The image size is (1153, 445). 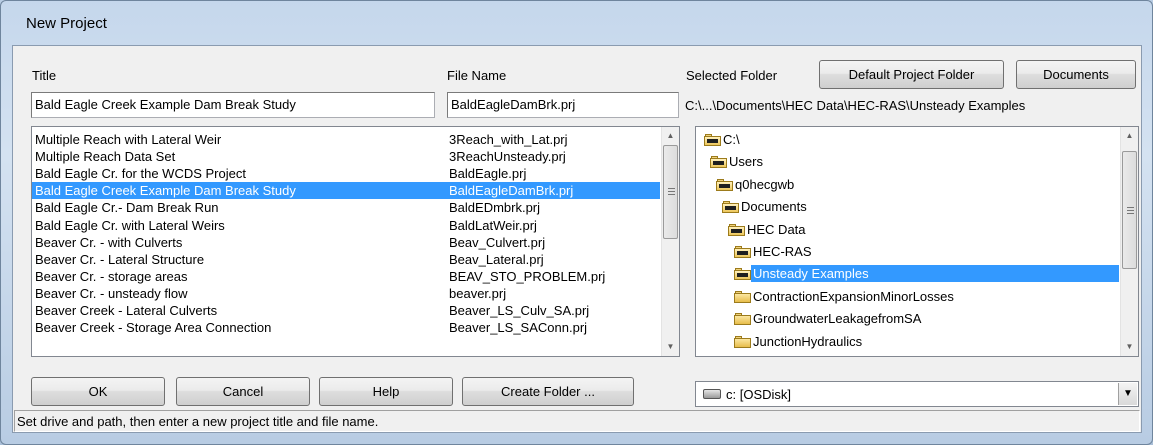 What do you see at coordinates (243, 391) in the screenshot?
I see `cancel-button: Cancel` at bounding box center [243, 391].